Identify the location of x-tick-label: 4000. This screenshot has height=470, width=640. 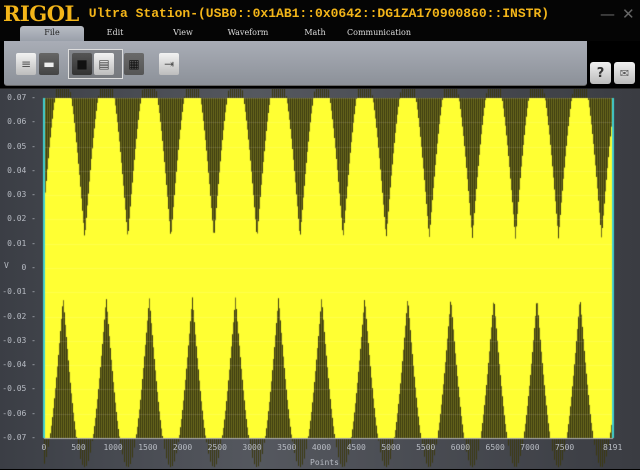
(321, 447).